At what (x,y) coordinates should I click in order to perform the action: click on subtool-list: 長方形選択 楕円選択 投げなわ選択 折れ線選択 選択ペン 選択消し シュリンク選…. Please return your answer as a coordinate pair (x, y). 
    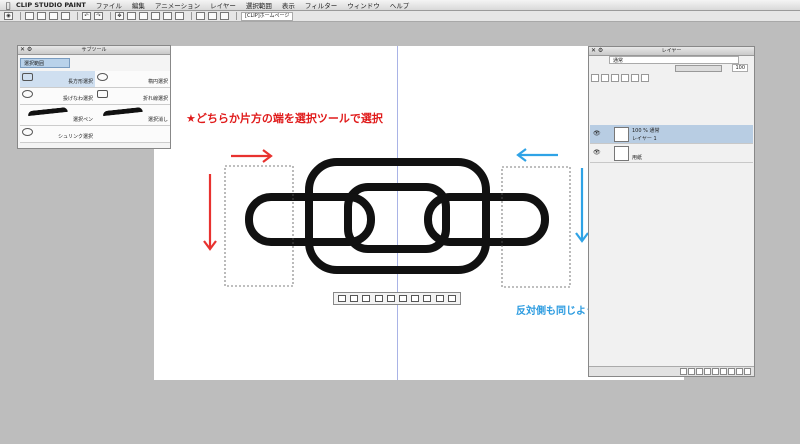
    Looking at the image, I should click on (95, 107).